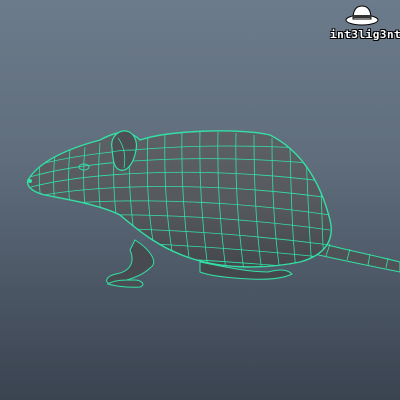  What do you see at coordinates (130, 262) in the screenshot?
I see `front-leg` at bounding box center [130, 262].